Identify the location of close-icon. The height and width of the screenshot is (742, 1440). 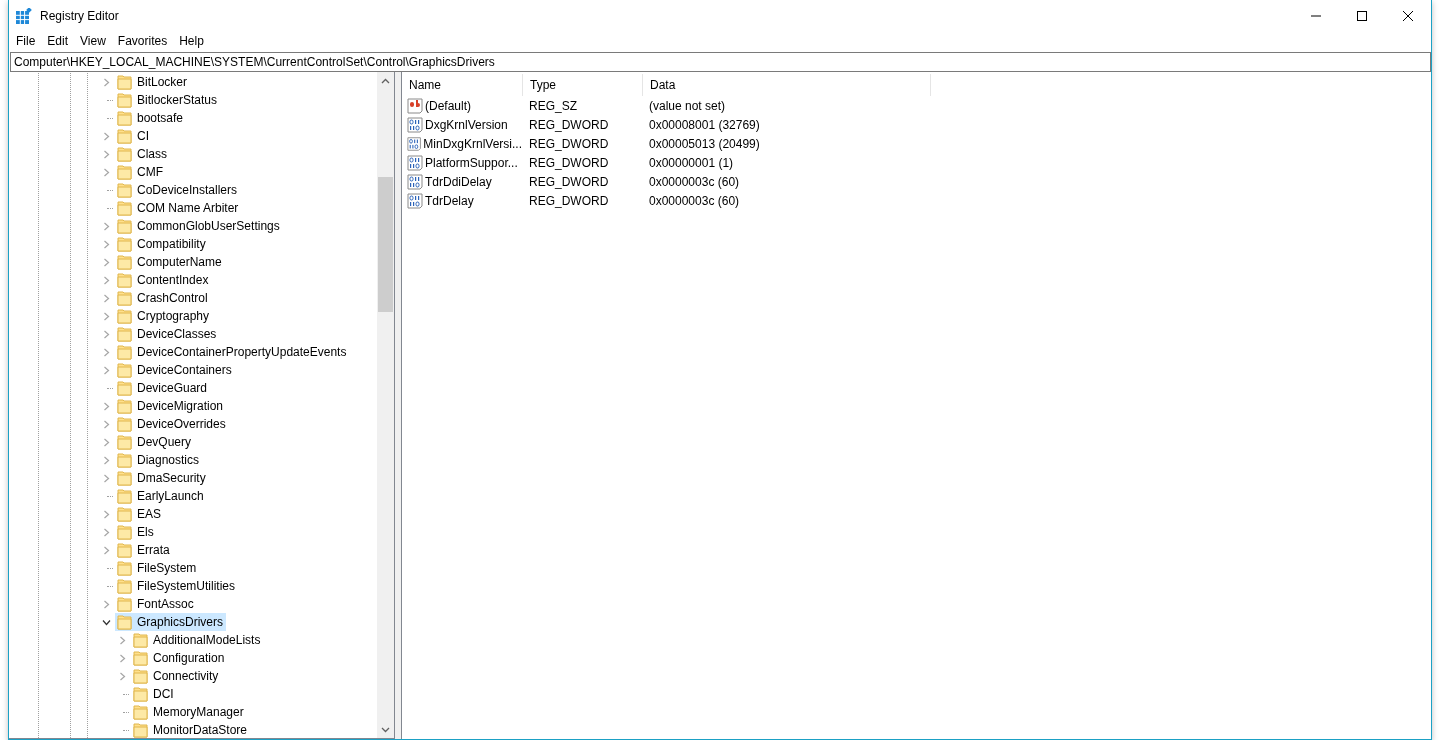
(1408, 15).